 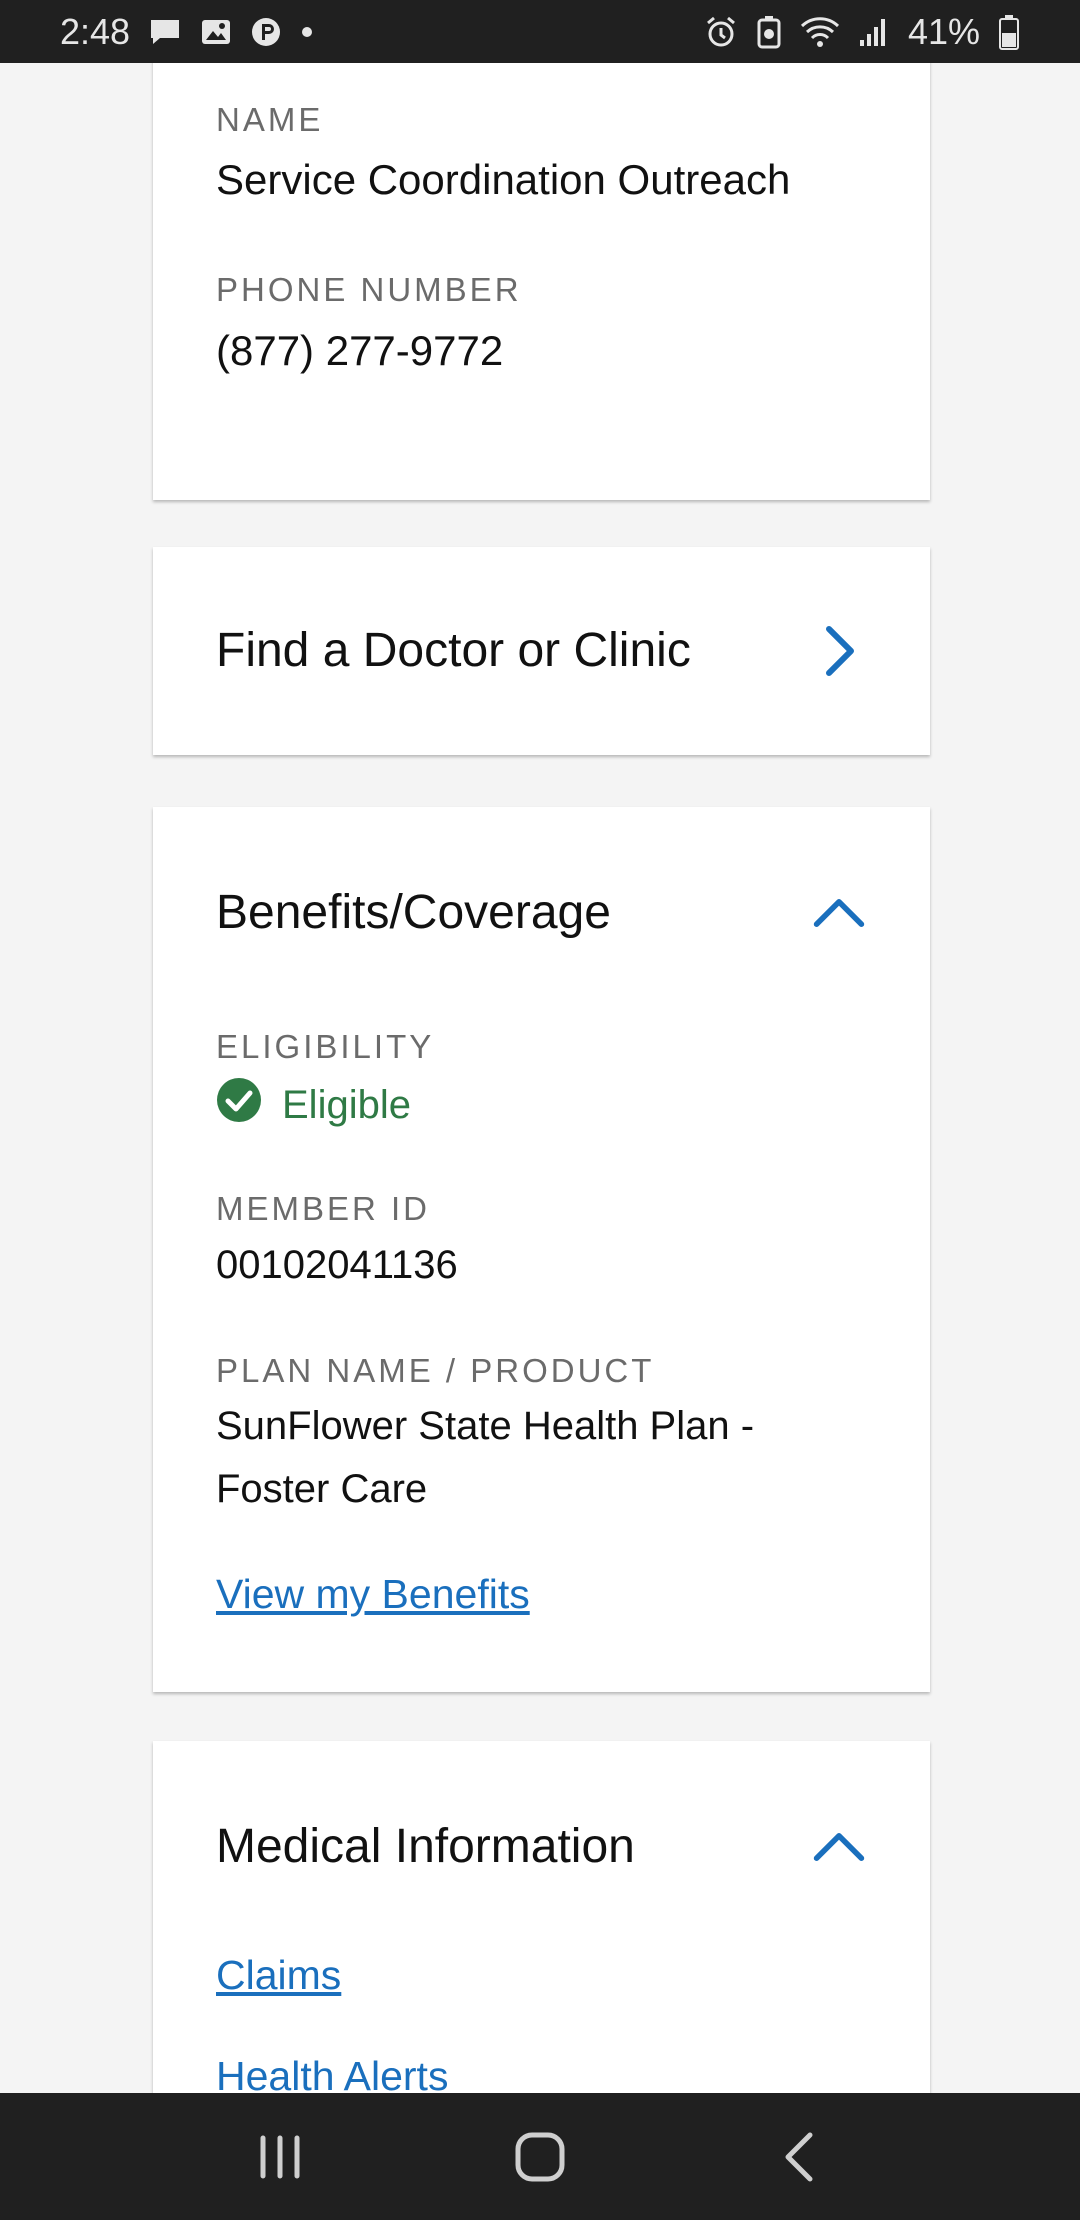 I want to click on home-button, so click(x=540, y=2157).